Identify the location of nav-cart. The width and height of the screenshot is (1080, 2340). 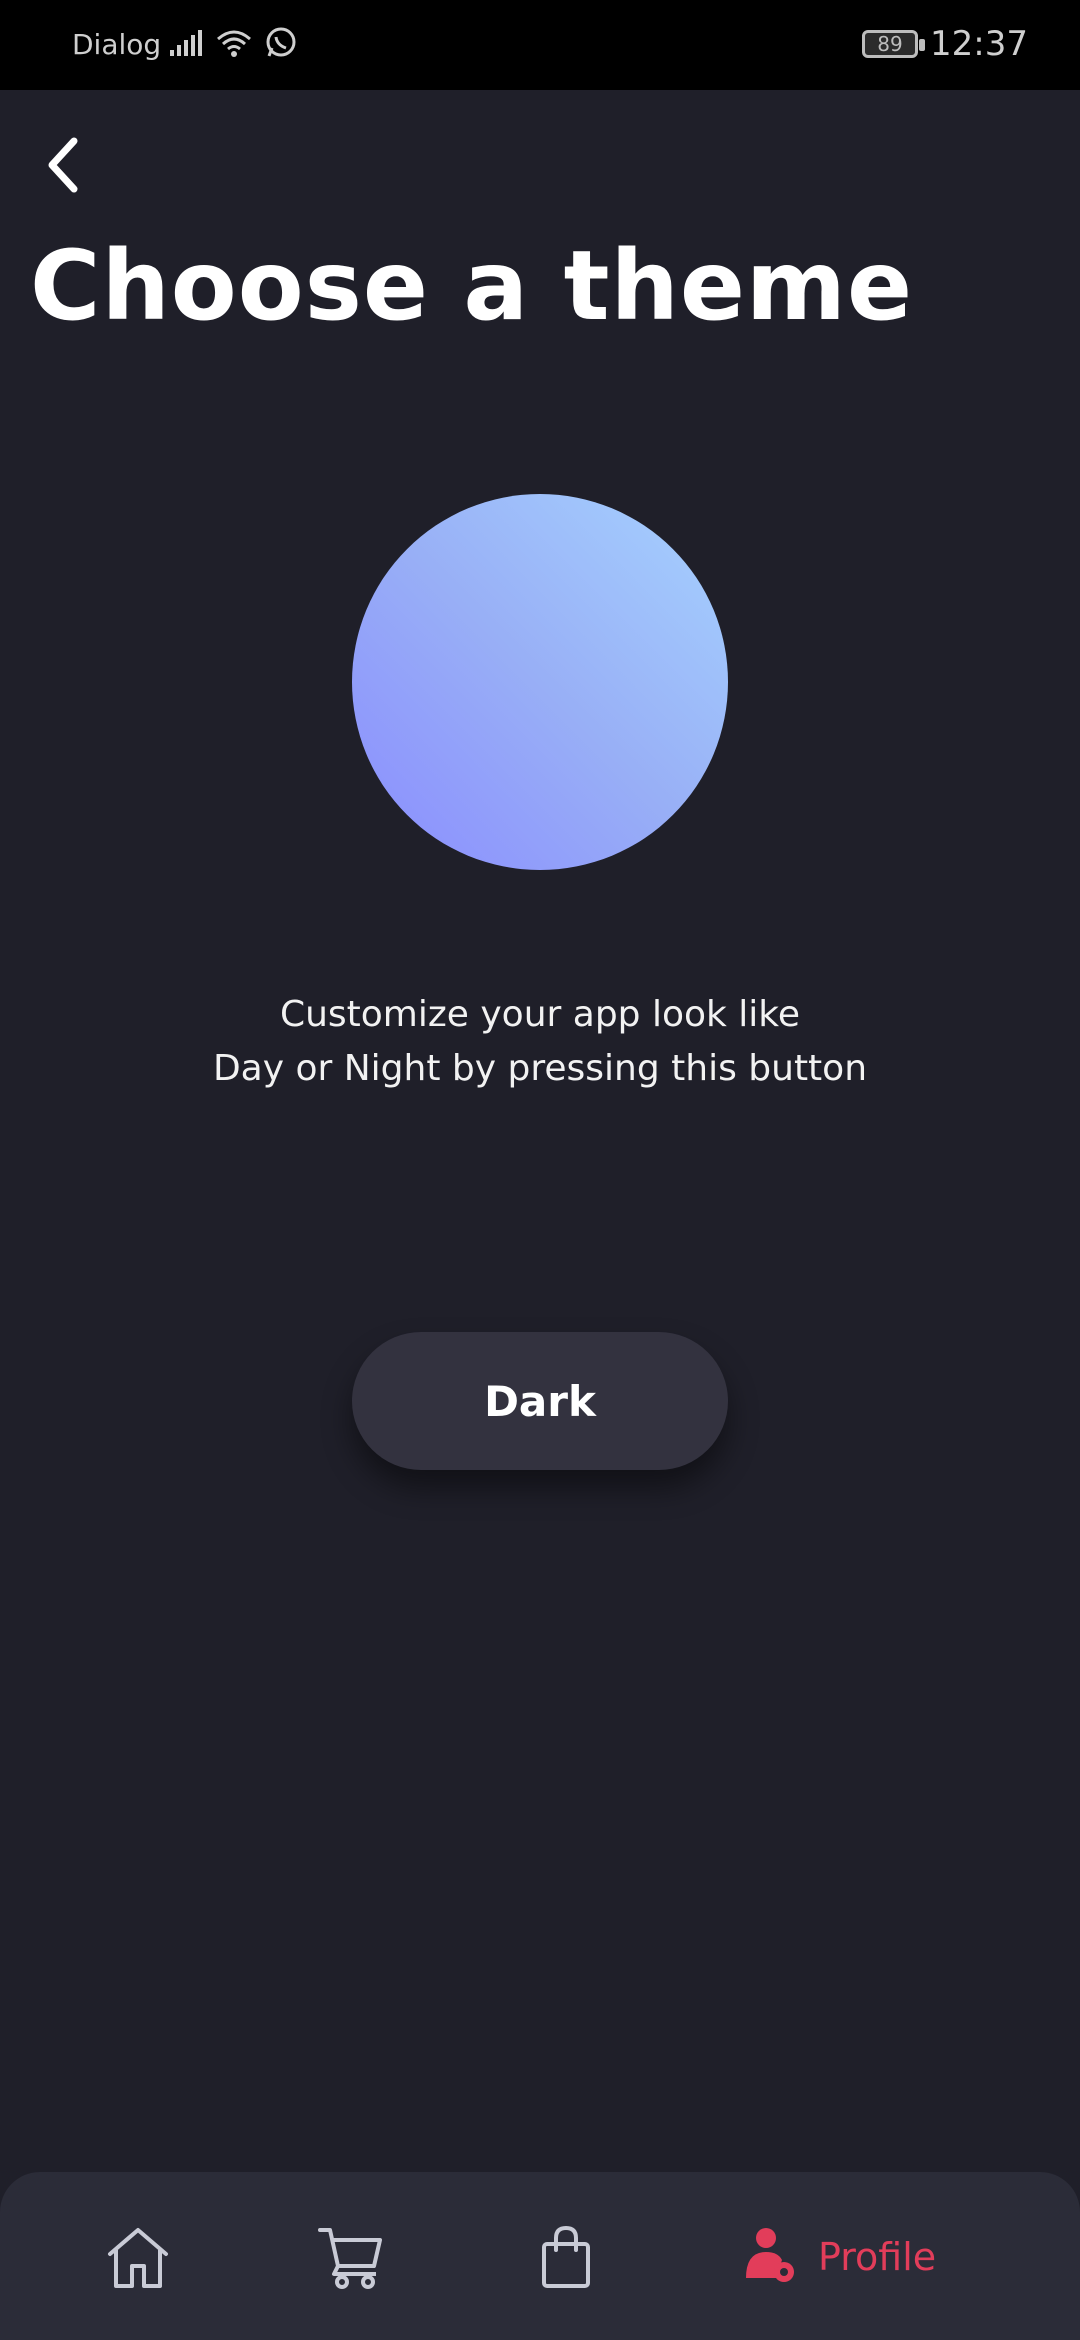
(351, 2257).